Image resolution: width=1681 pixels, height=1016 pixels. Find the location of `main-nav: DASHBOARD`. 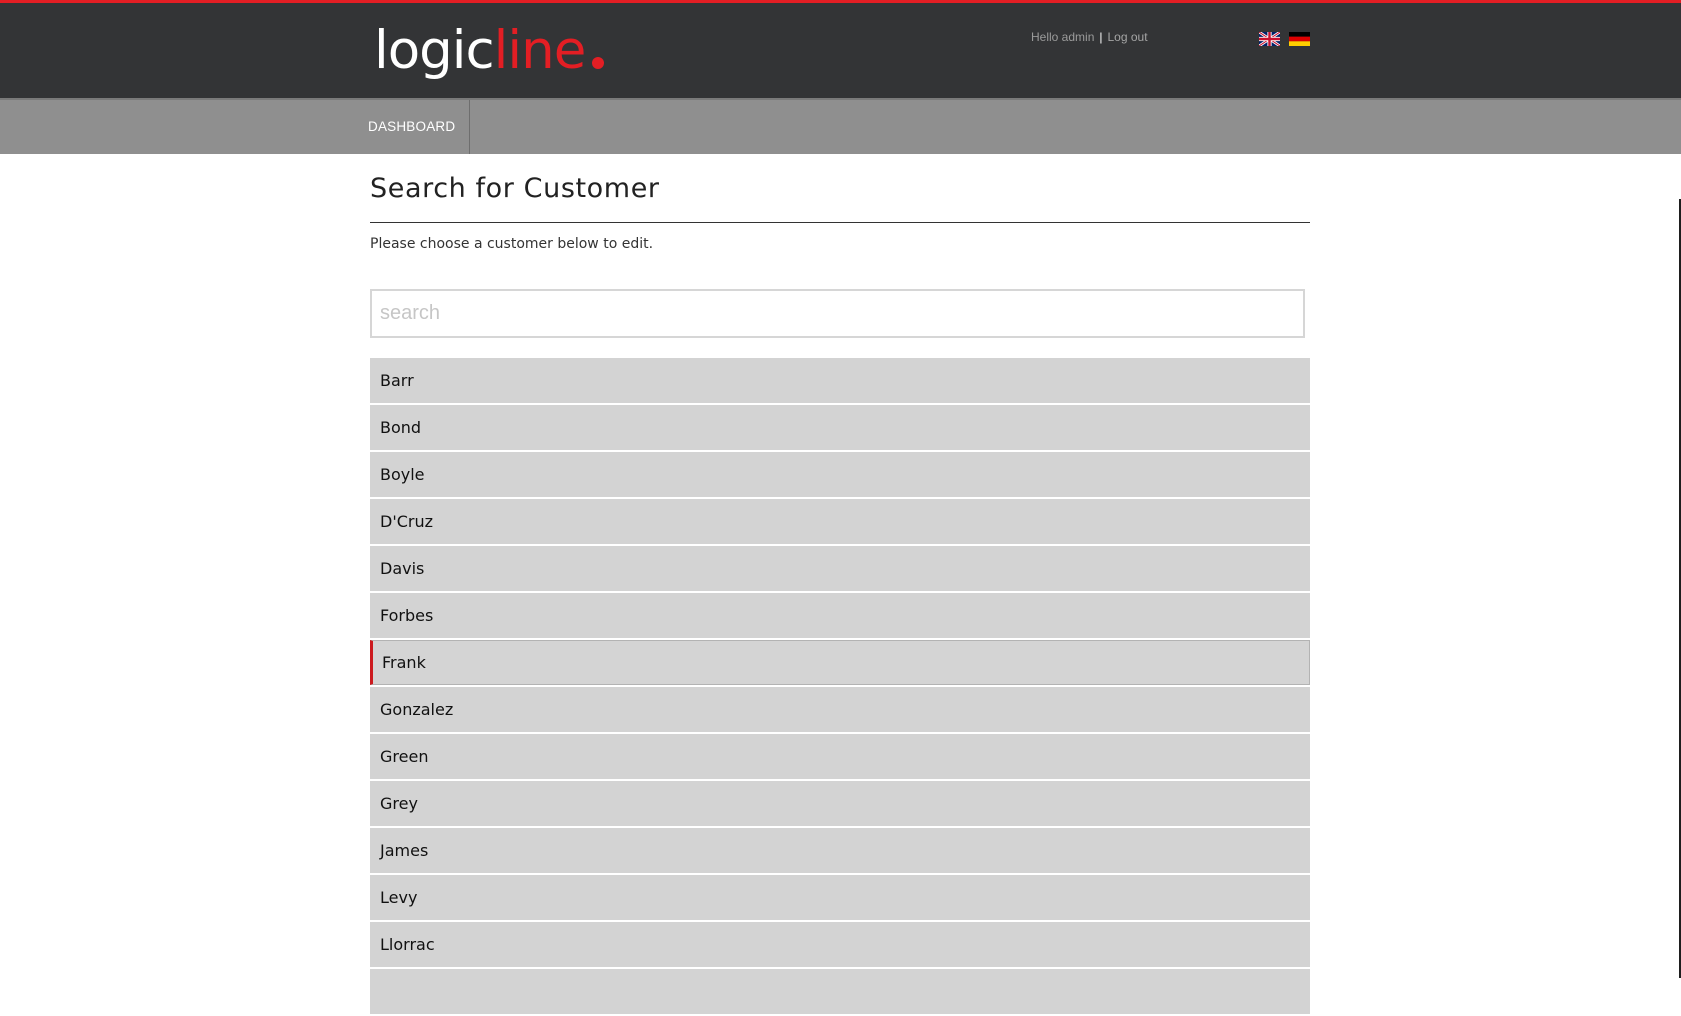

main-nav: DASHBOARD is located at coordinates (840, 126).